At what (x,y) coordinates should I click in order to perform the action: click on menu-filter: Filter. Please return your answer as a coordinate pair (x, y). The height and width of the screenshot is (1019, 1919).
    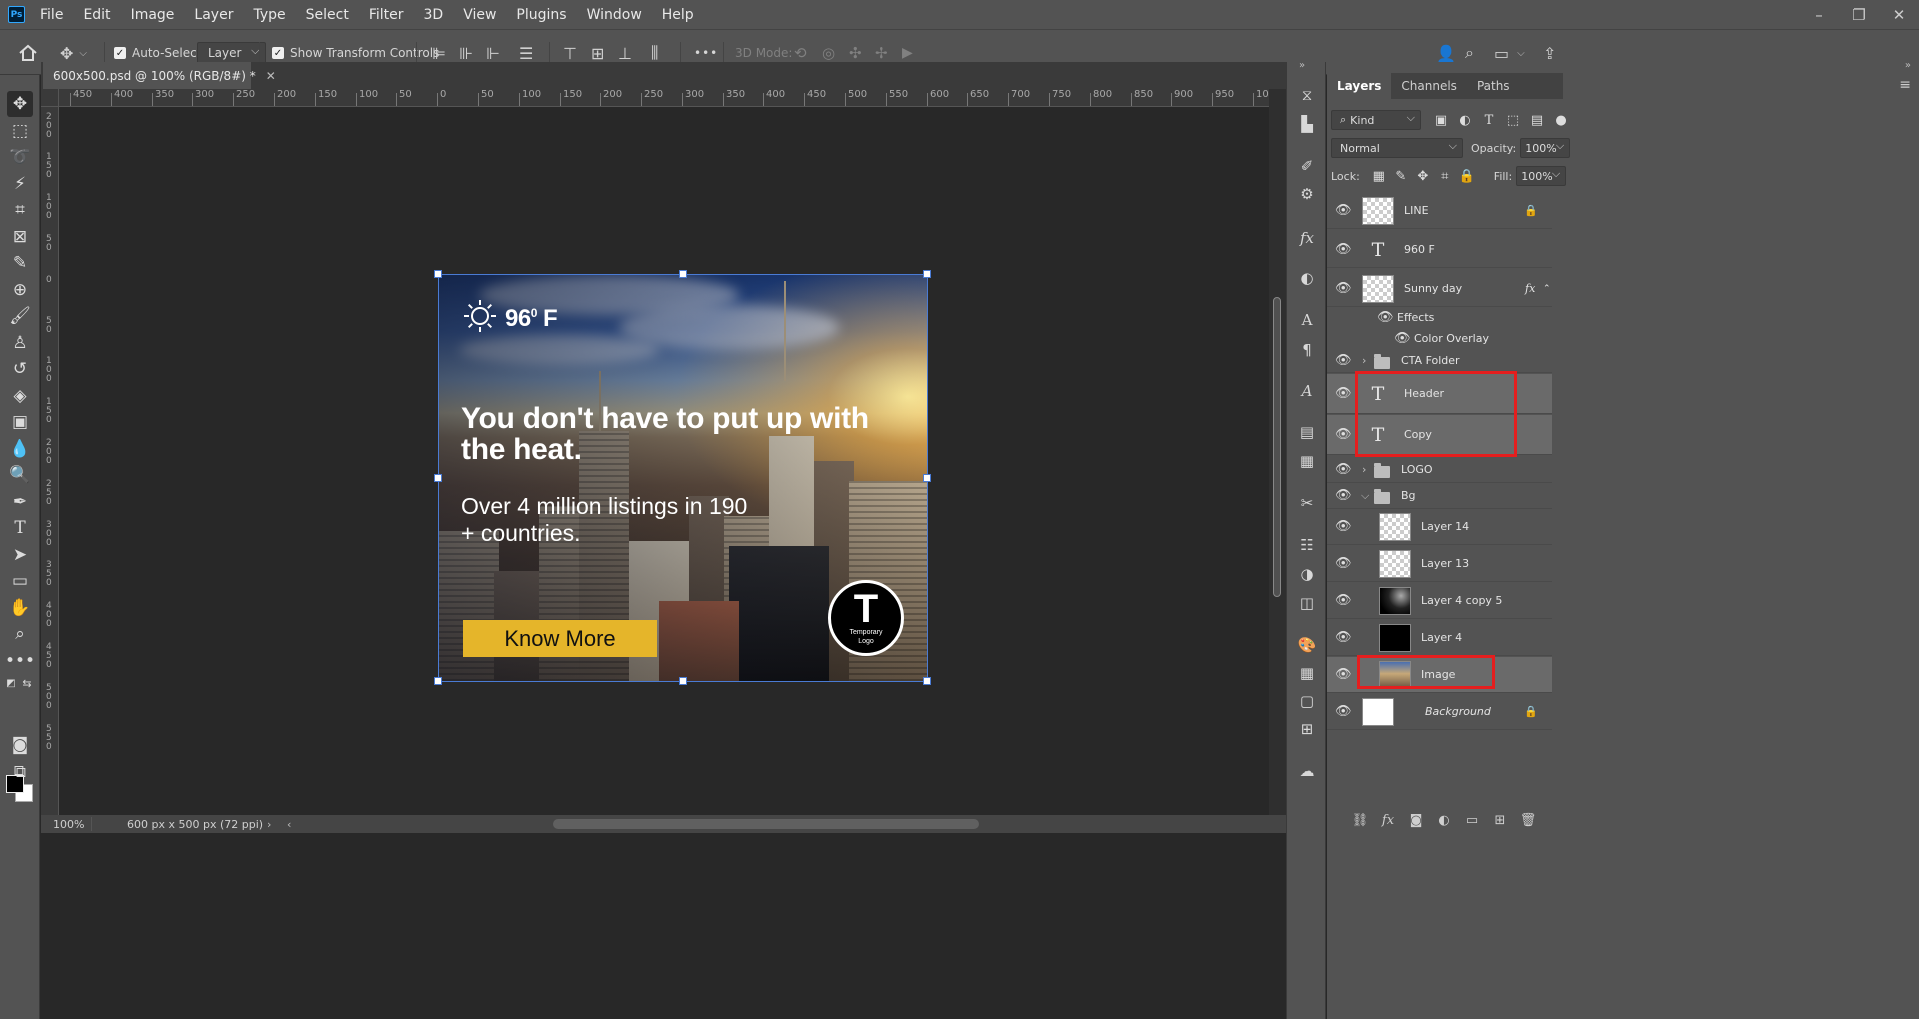
    Looking at the image, I should click on (386, 15).